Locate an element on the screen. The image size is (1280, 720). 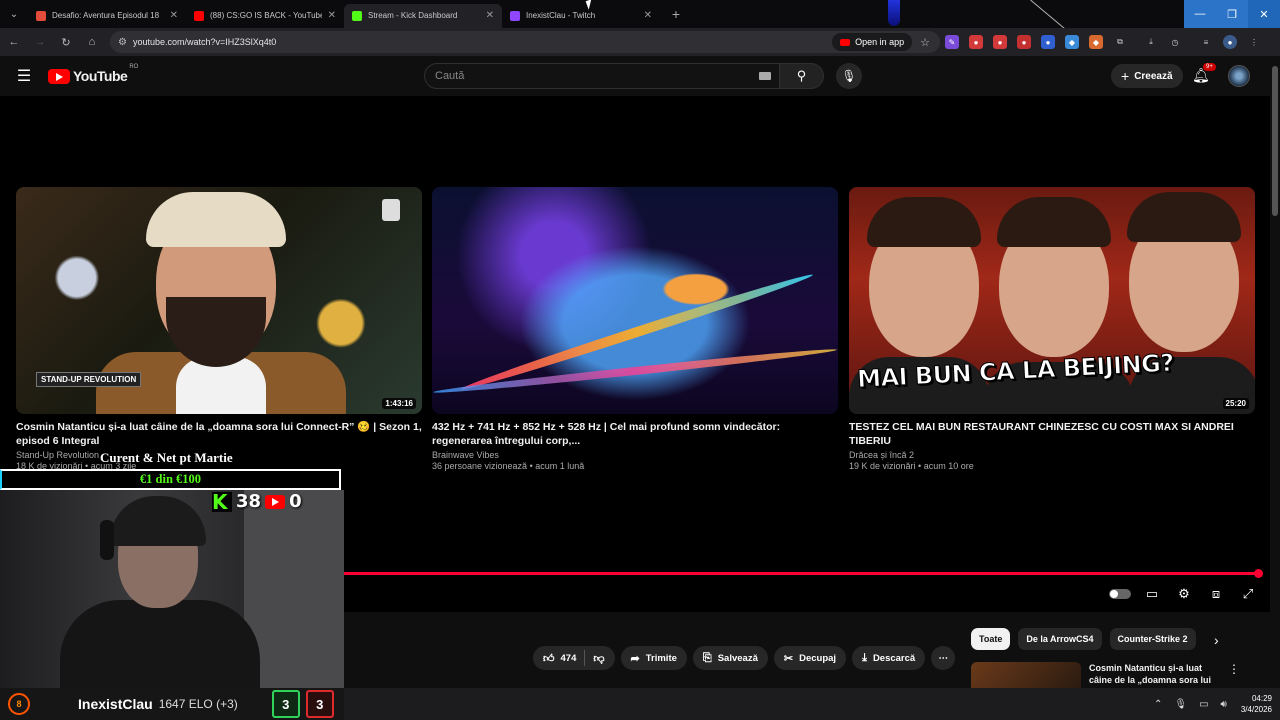
network-icon: ▭ is located at coordinates (1203, 704).